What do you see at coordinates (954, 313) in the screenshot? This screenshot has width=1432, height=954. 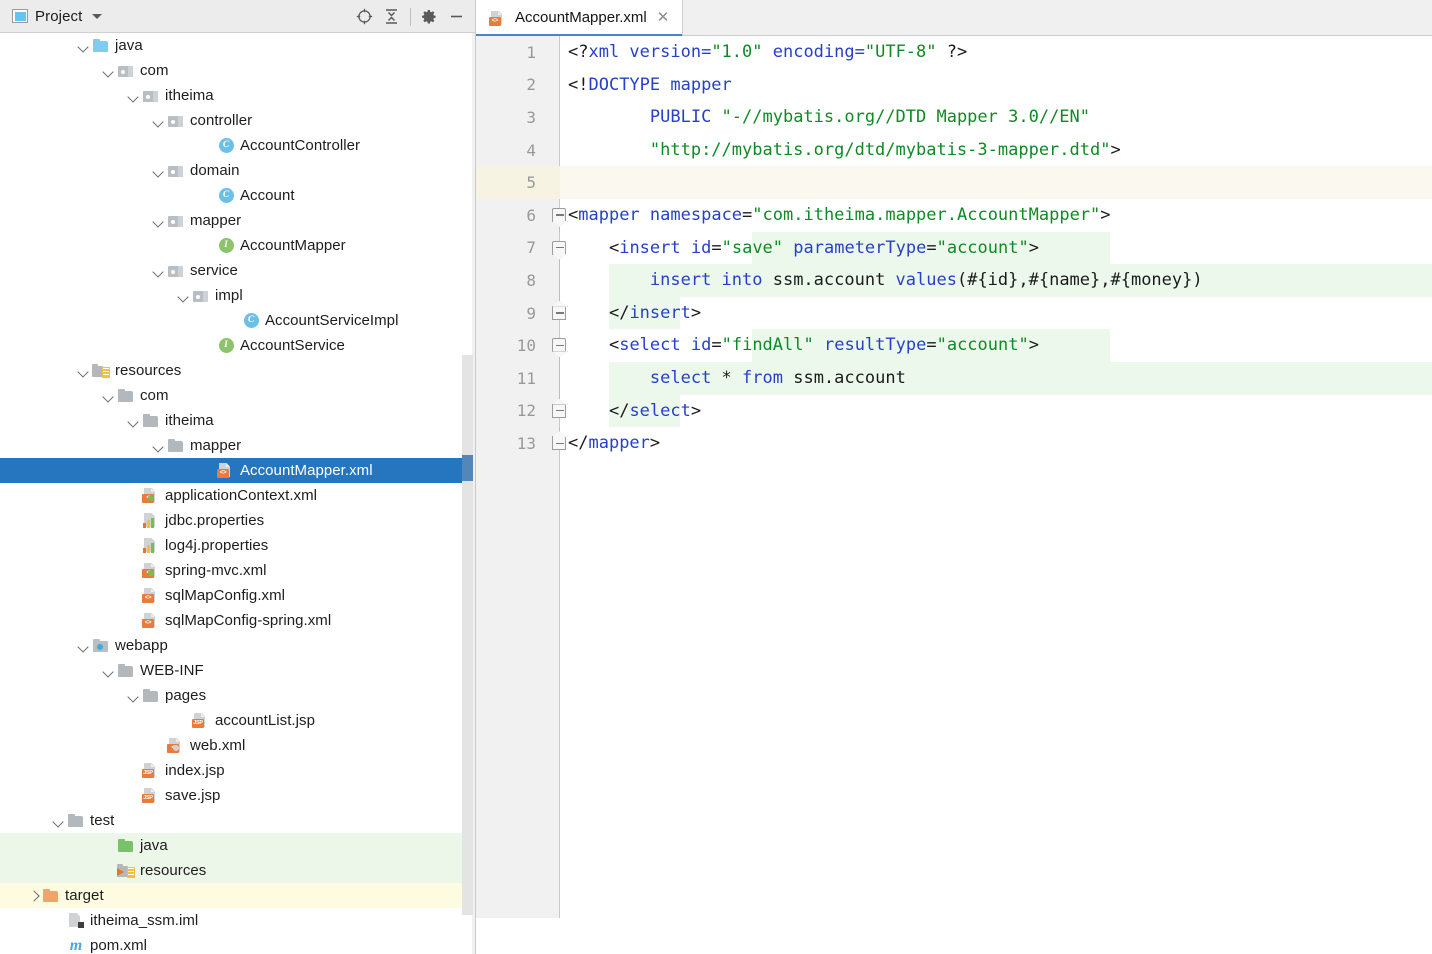 I see `code-line-9: 9 </insert>` at bounding box center [954, 313].